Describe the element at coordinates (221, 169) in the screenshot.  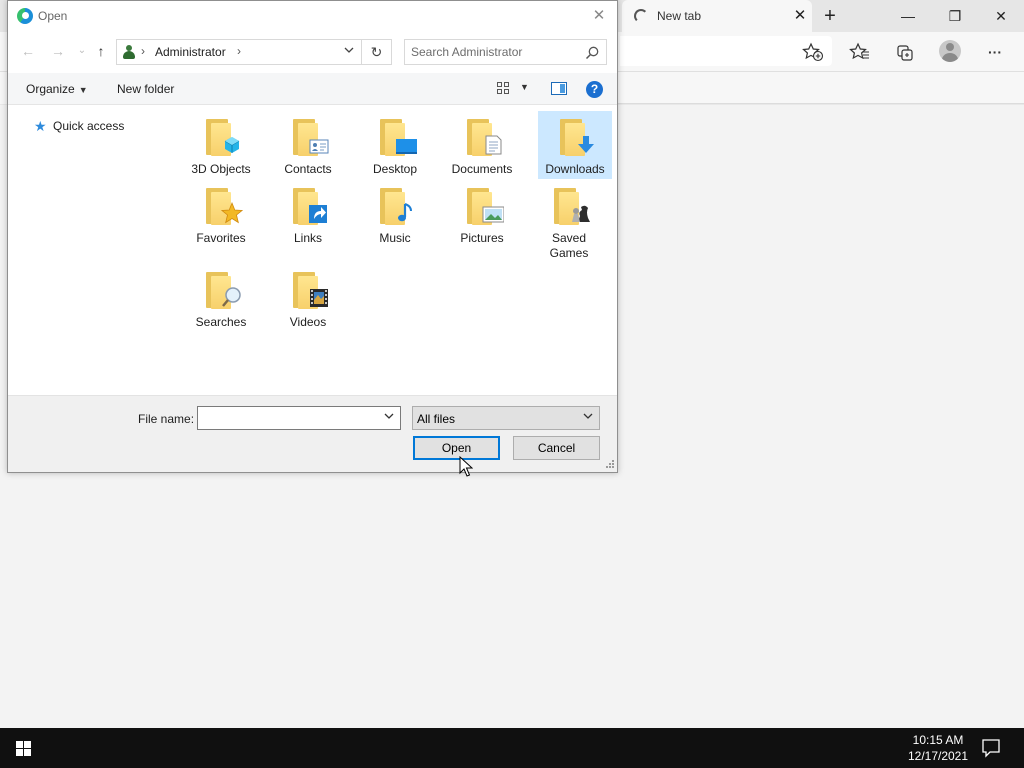
I see `item-label: 3D Objects` at that location.